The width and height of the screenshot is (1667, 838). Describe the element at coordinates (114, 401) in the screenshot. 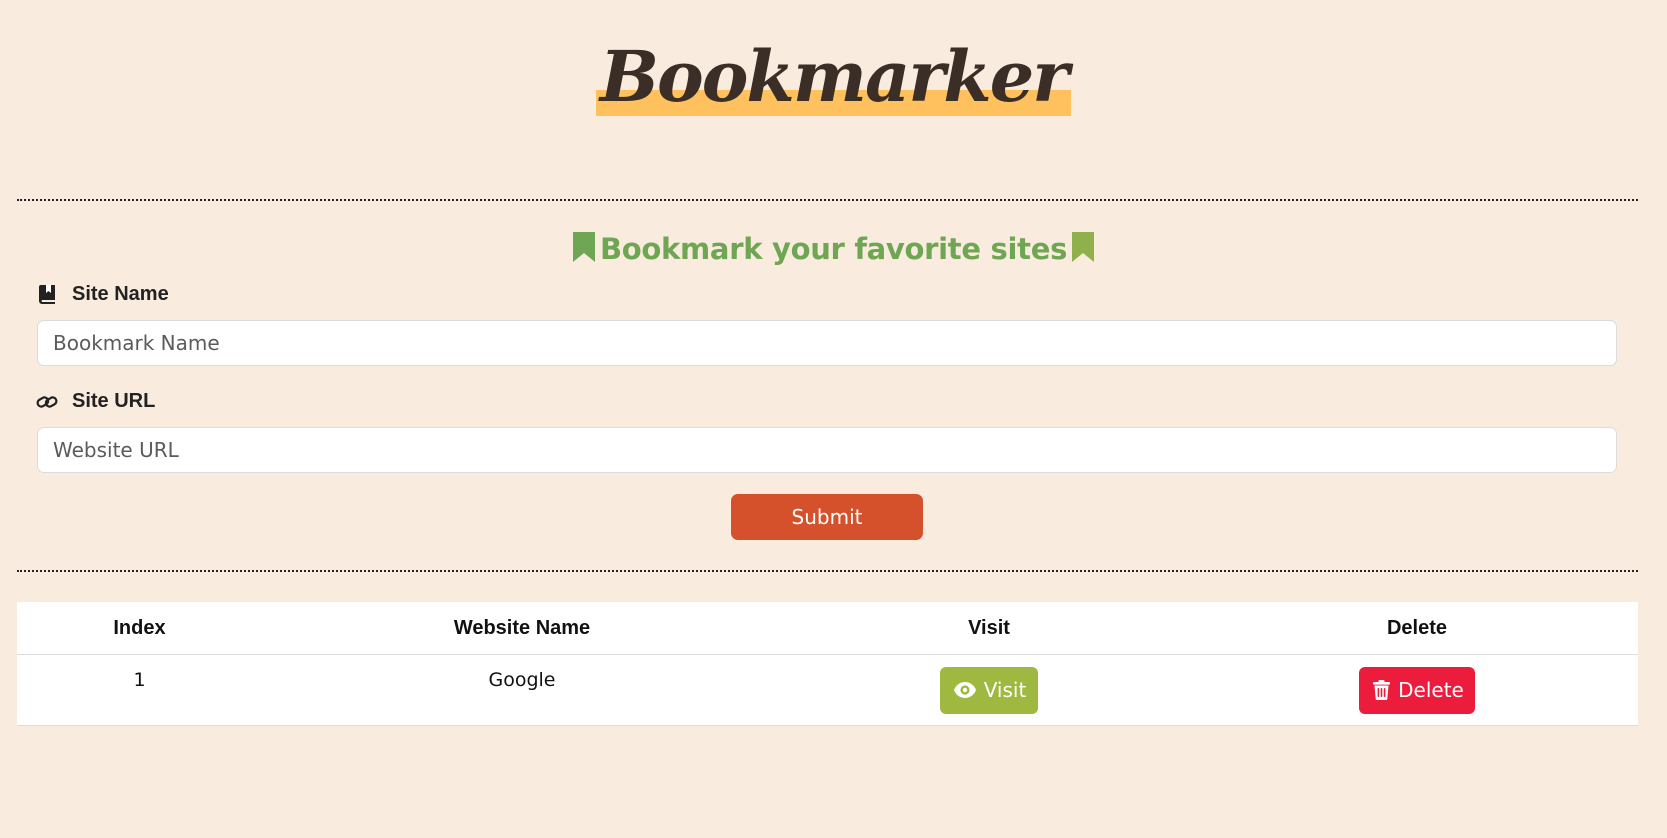

I see `site-url-label-text: Site URL` at that location.